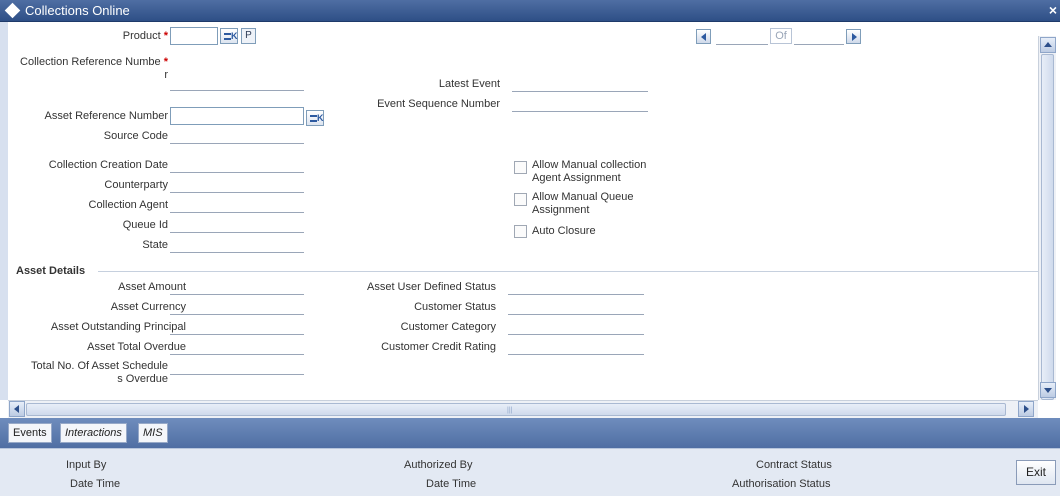 This screenshot has width=1060, height=496. What do you see at coordinates (248, 36) in the screenshot?
I see `product-p-button: P` at bounding box center [248, 36].